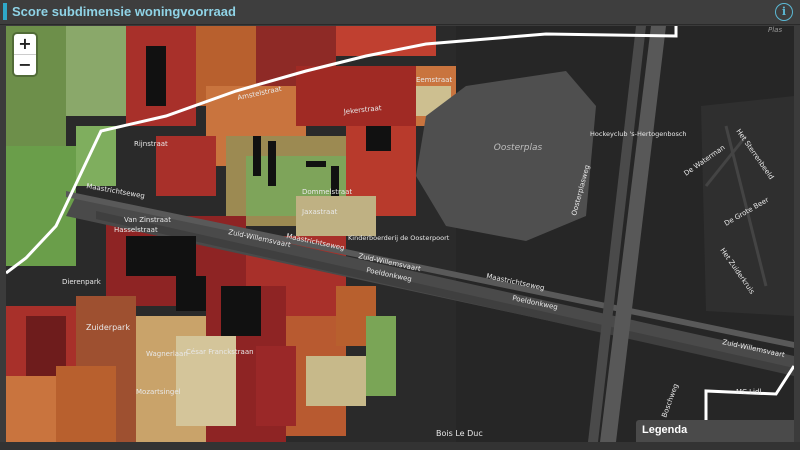 The height and width of the screenshot is (450, 800). What do you see at coordinates (434, 80) in the screenshot?
I see `label-eemstraat: Eemstraat` at bounding box center [434, 80].